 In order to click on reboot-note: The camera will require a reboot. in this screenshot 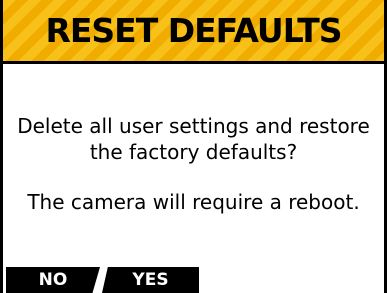, I will do `click(193, 202)`.